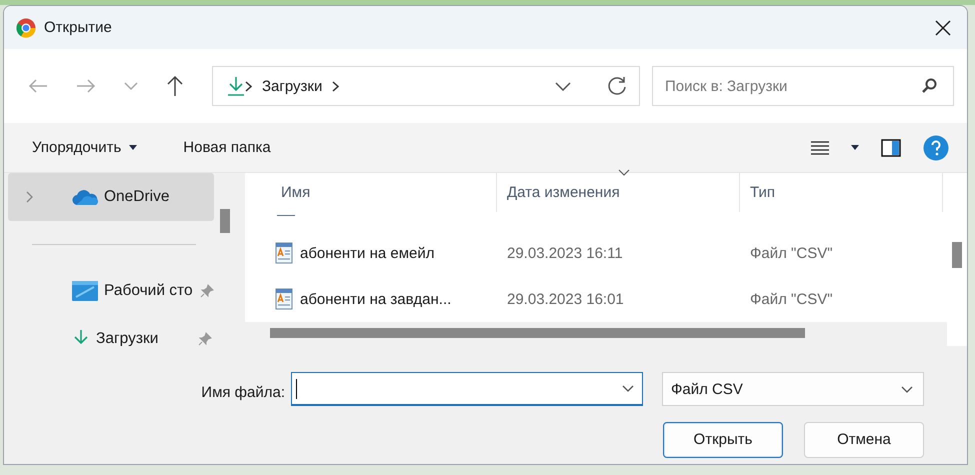 The image size is (975, 475). I want to click on new-folder-button: Новая папка, so click(227, 147).